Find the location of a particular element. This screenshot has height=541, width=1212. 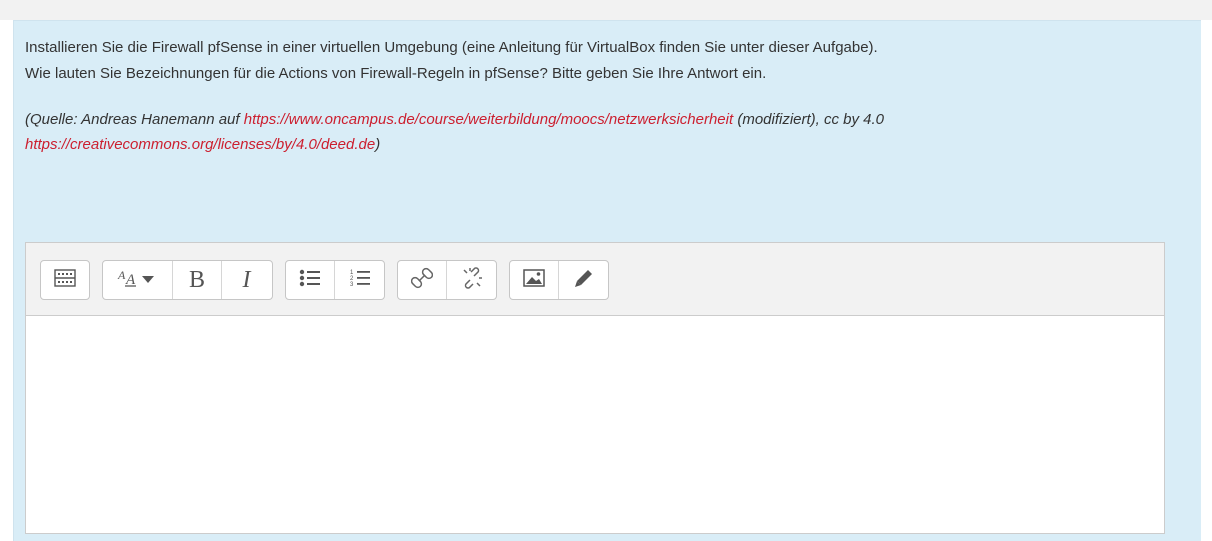

image-button is located at coordinates (534, 280).